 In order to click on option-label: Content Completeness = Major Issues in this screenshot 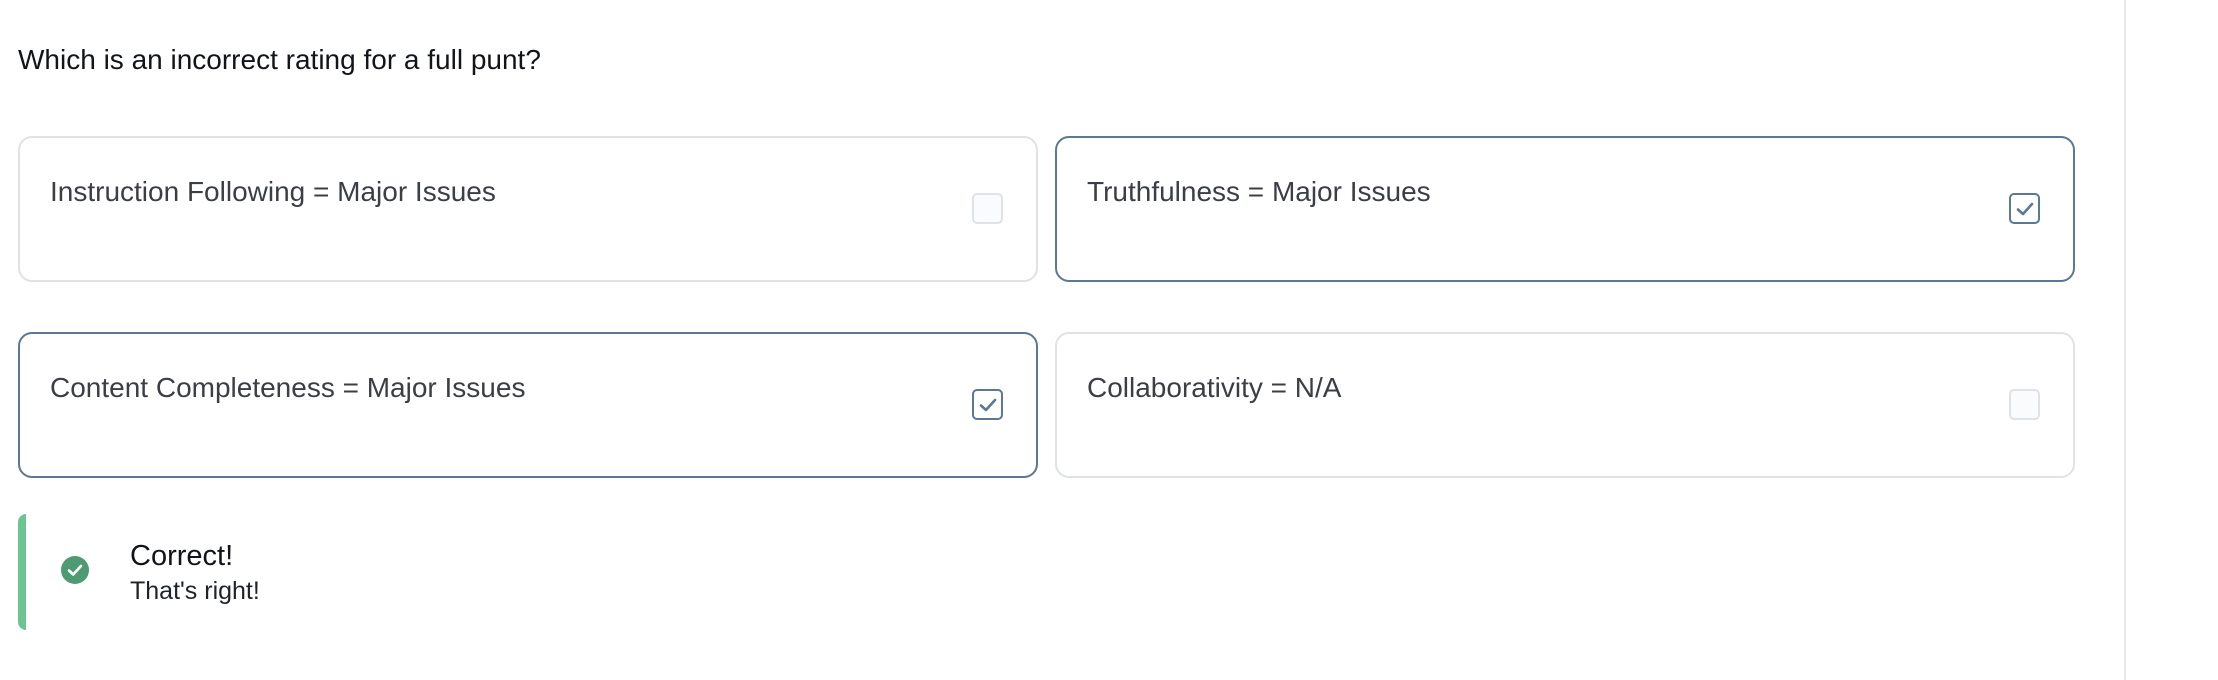, I will do `click(288, 387)`.